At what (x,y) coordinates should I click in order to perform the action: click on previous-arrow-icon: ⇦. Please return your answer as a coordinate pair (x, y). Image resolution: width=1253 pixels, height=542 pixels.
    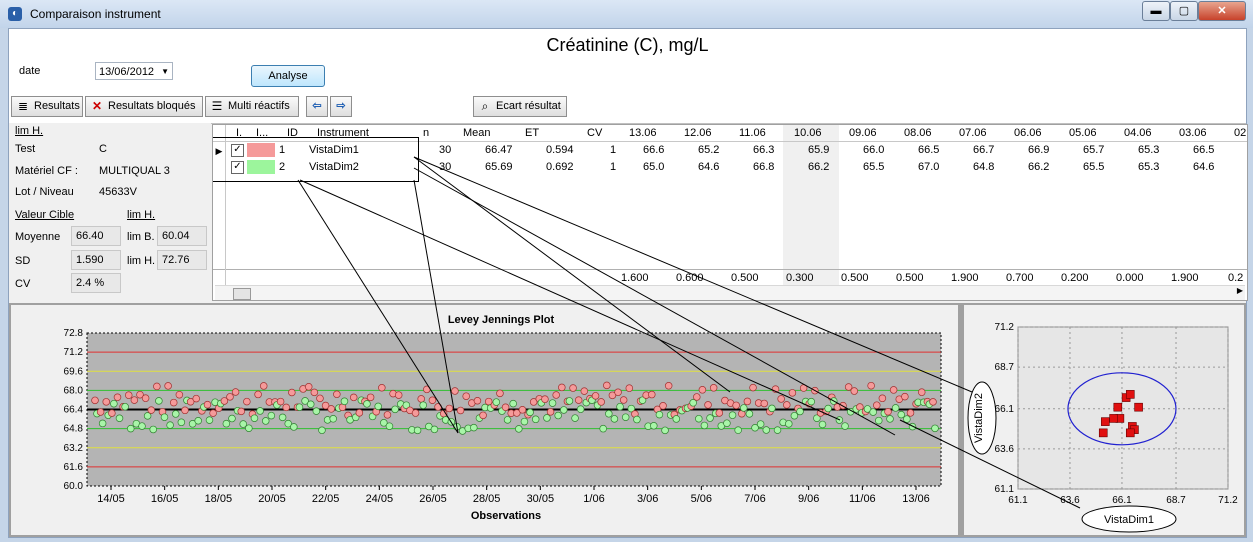
    Looking at the image, I should click on (317, 106).